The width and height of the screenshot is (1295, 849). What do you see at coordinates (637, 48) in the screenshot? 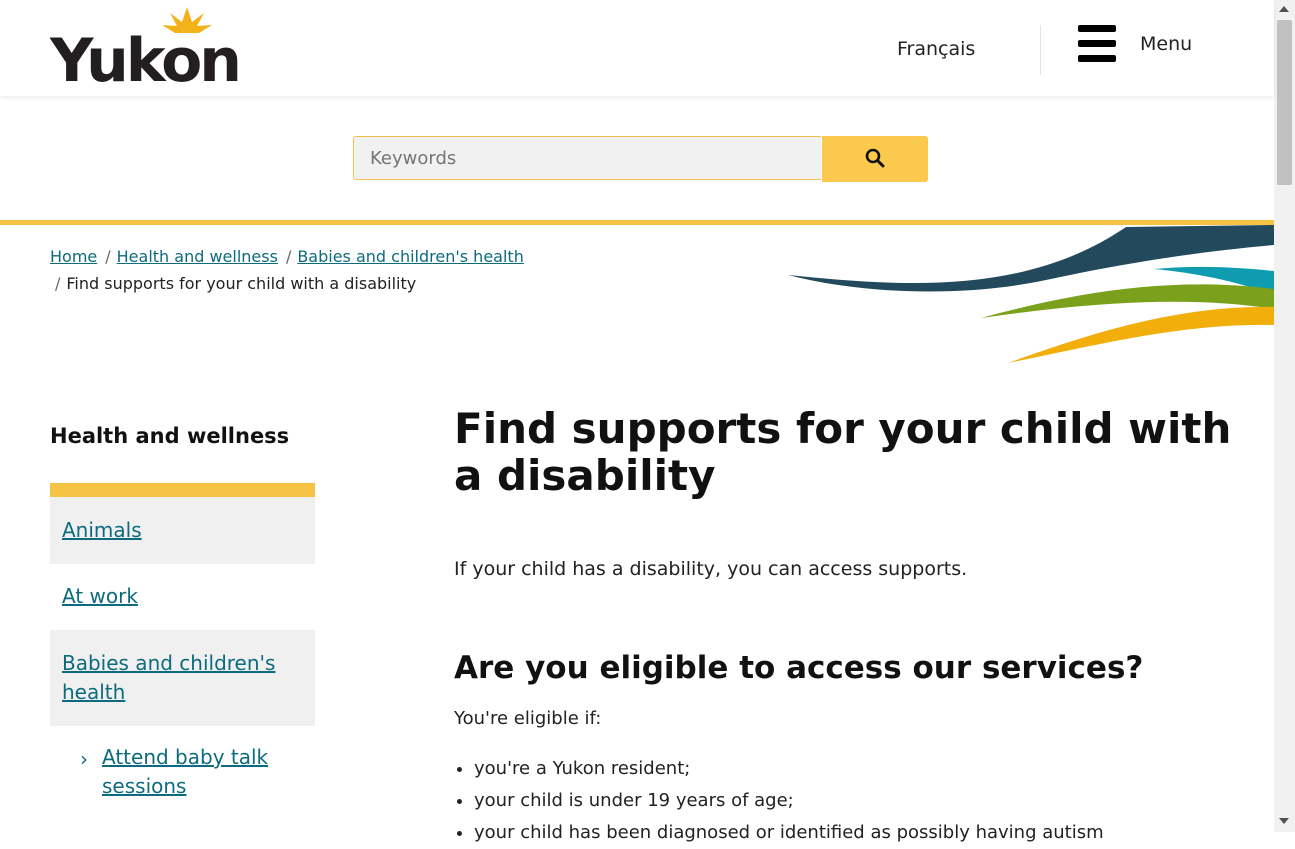
I see `site-header: Yukon Français Menu` at bounding box center [637, 48].